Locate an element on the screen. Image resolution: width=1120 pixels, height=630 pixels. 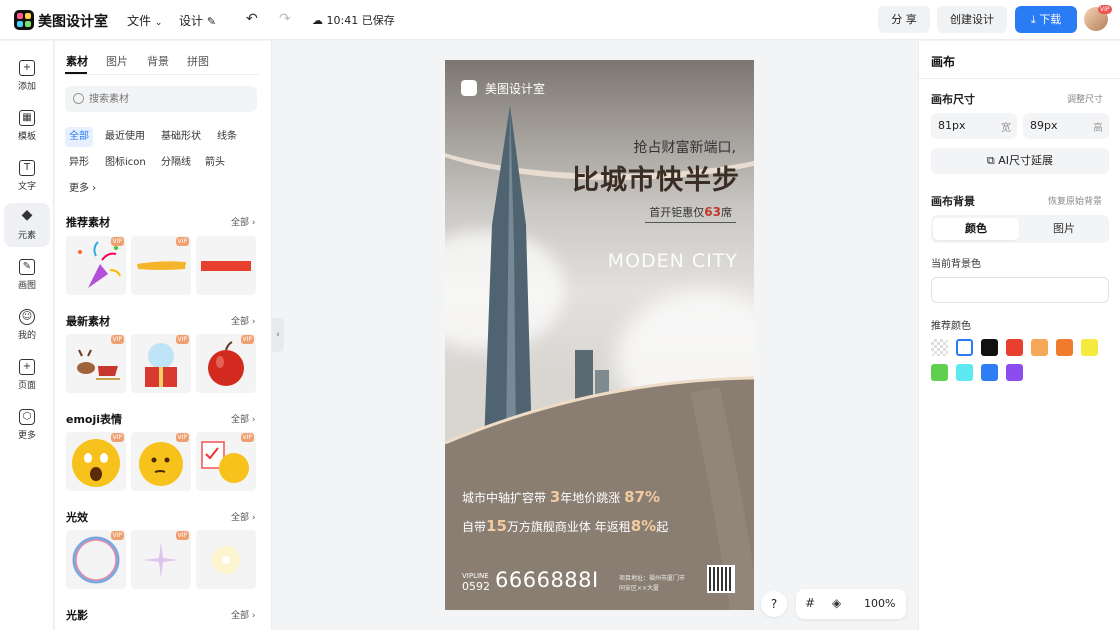
tab-divider is located at coordinates (162, 74).